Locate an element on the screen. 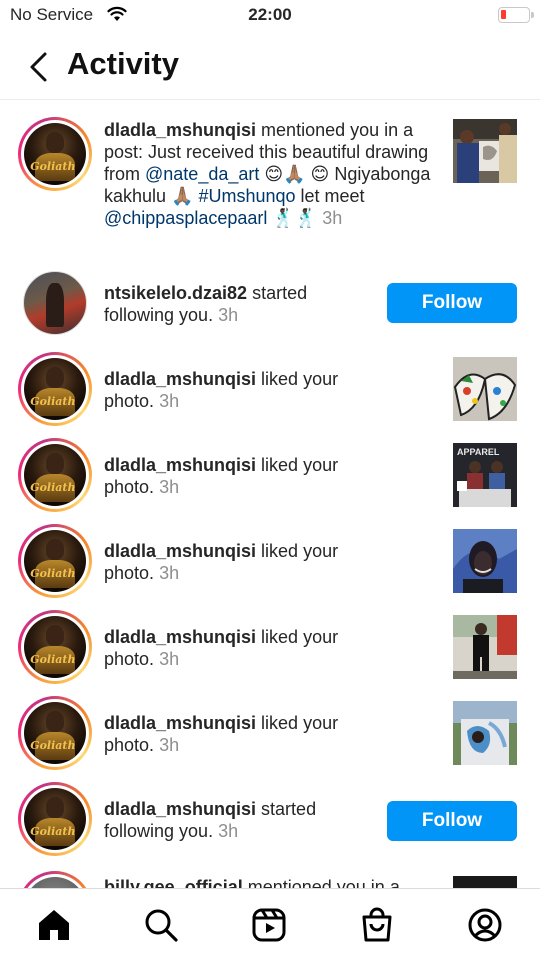 The height and width of the screenshot is (960, 540). svg-text: APPAREL is located at coordinates (478, 452).